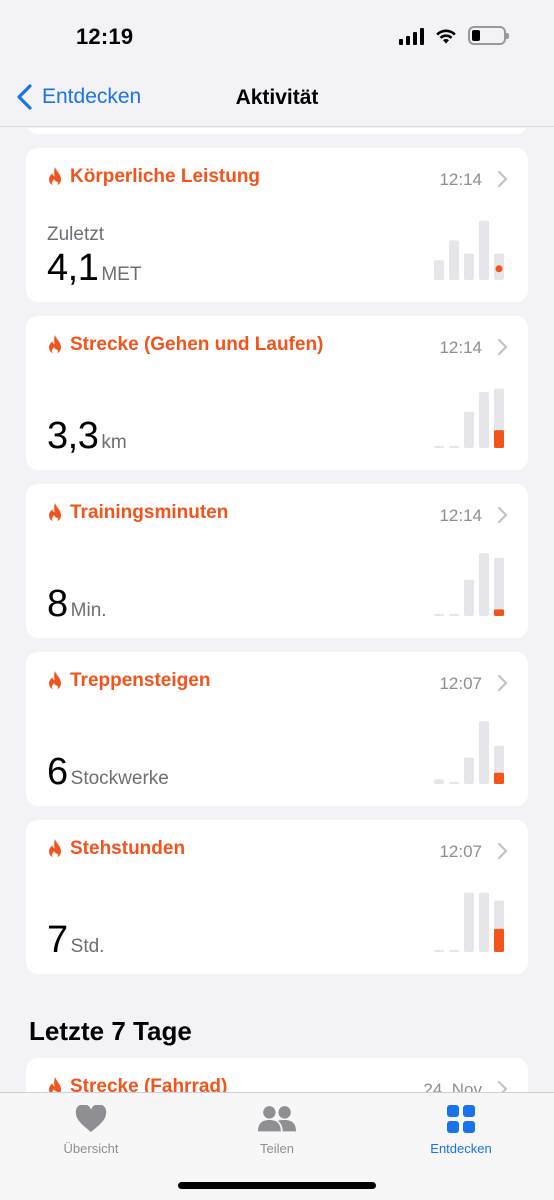 The height and width of the screenshot is (1200, 554). I want to click on navigation-bar: Entdecken Aktivität, so click(277, 99).